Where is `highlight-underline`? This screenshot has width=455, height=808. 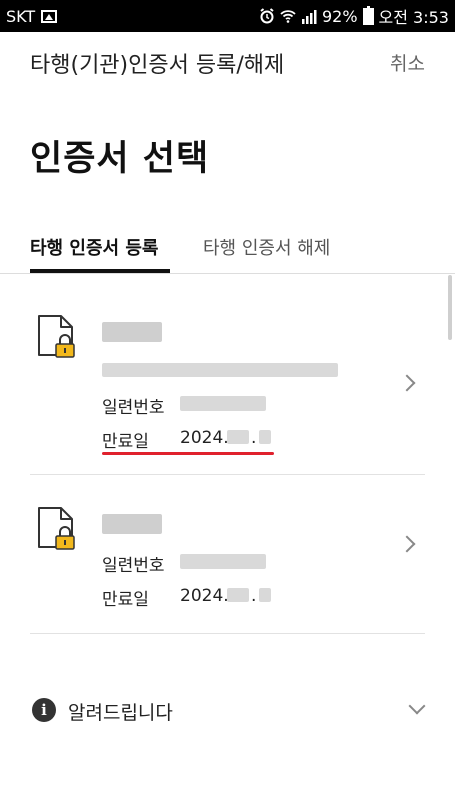 highlight-underline is located at coordinates (188, 453).